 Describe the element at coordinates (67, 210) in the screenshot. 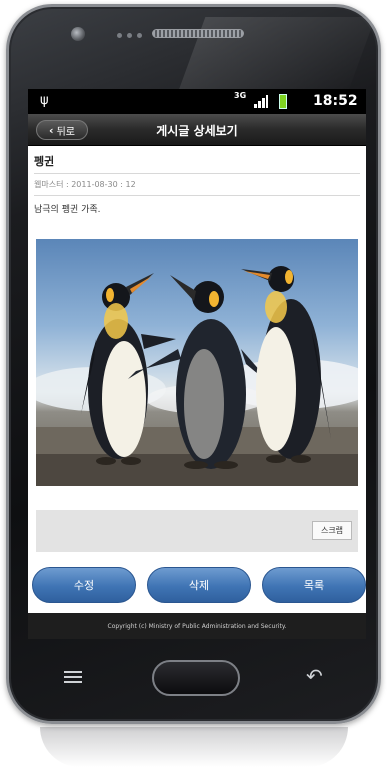

I see `post-body: 남극의 펭귄 가족.` at that location.